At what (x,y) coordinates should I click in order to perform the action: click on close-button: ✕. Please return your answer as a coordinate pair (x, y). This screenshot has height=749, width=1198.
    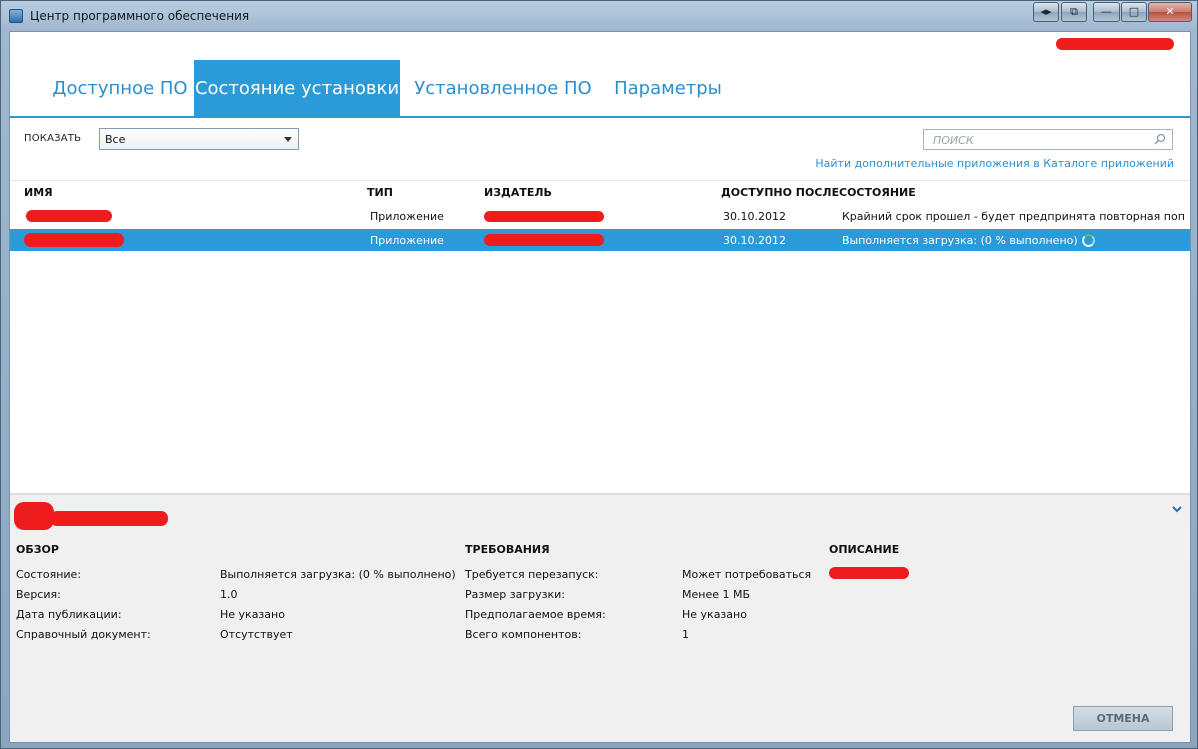
    Looking at the image, I should click on (1170, 12).